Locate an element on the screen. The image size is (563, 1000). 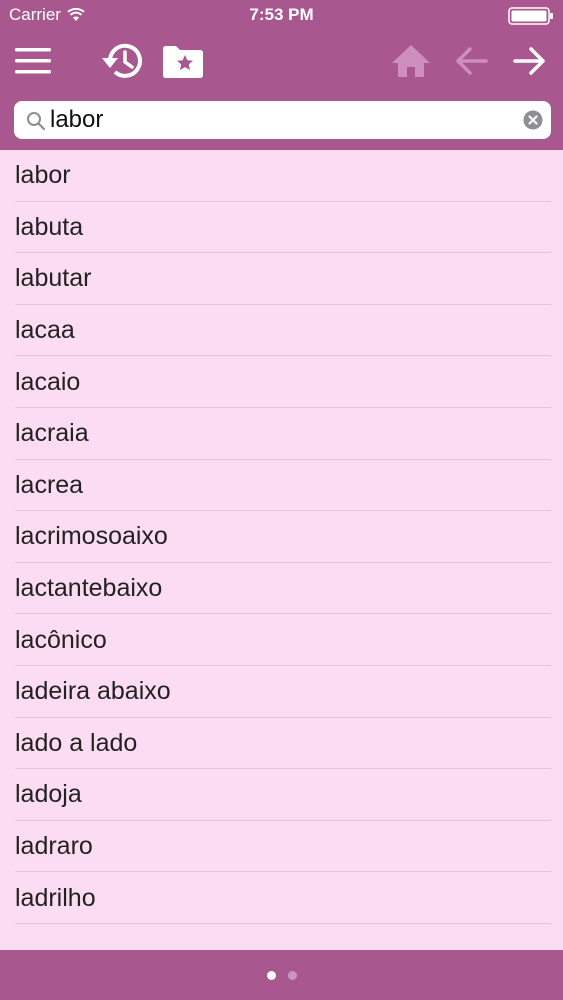
list-item-label: lacraia is located at coordinates (52, 433).